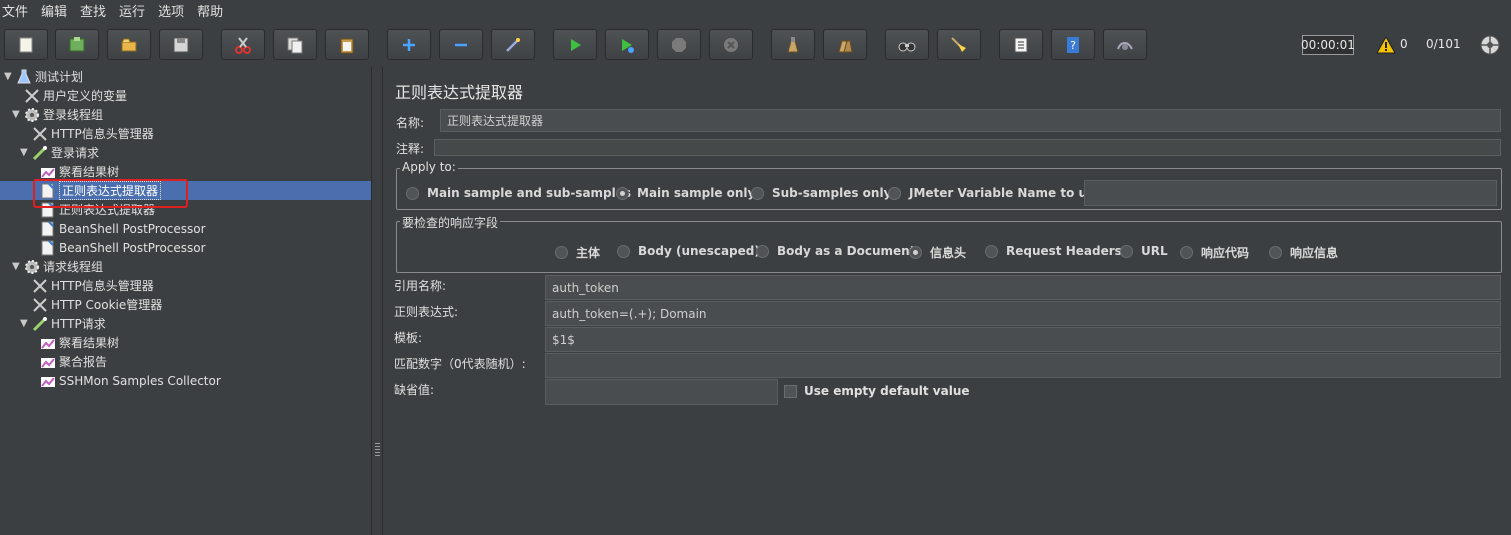 The image size is (1511, 535). Describe the element at coordinates (210, 10) in the screenshot. I see `menu-help: 帮助` at that location.